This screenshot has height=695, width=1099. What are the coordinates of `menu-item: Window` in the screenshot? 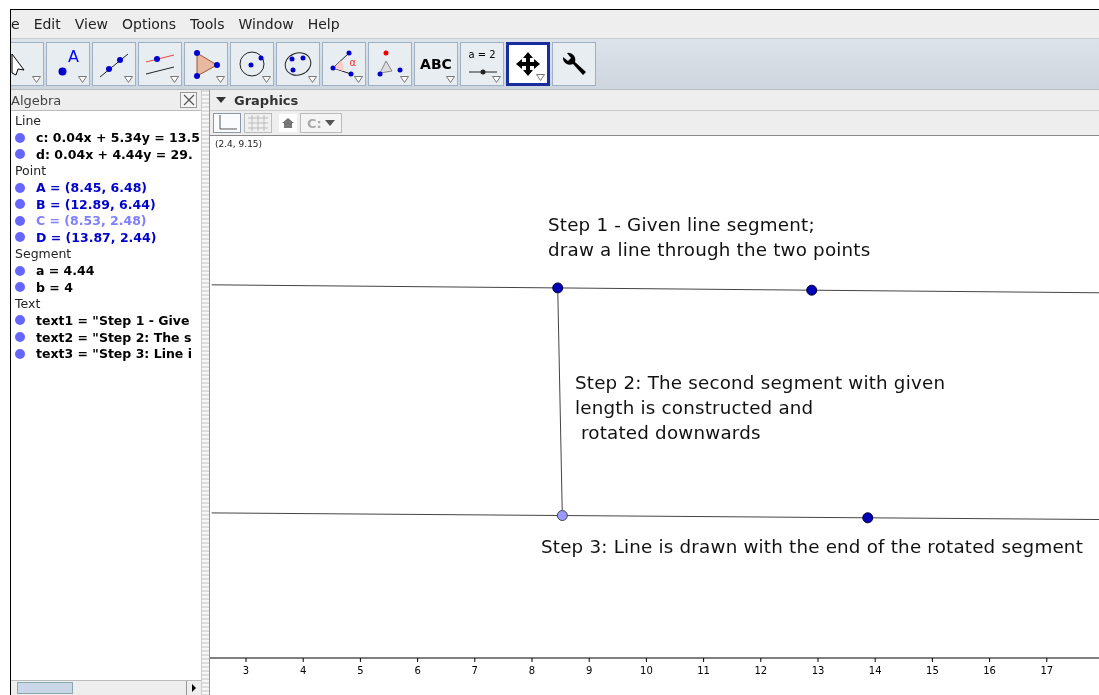 It's located at (266, 24).